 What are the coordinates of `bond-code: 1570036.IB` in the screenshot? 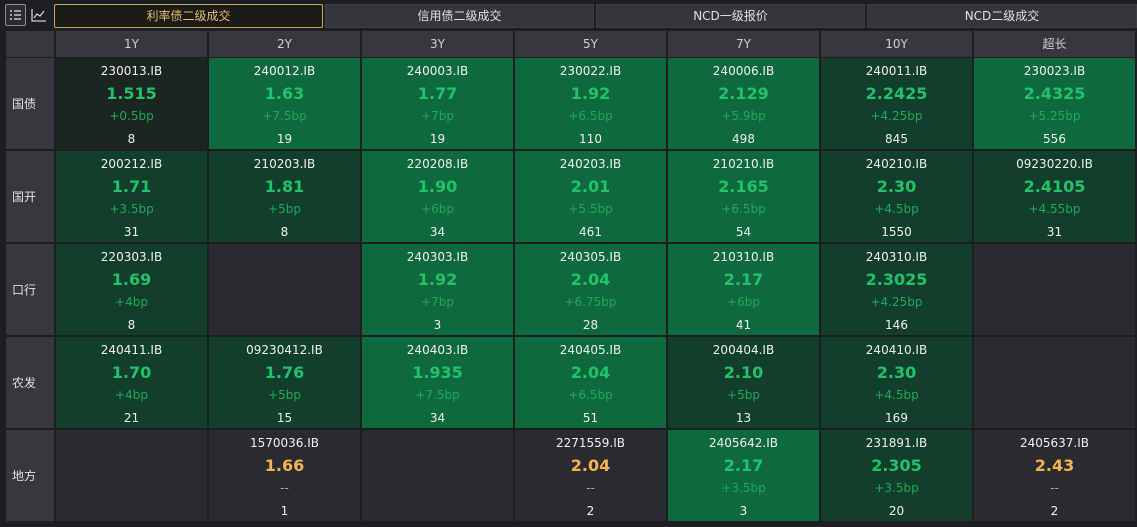 It's located at (284, 443).